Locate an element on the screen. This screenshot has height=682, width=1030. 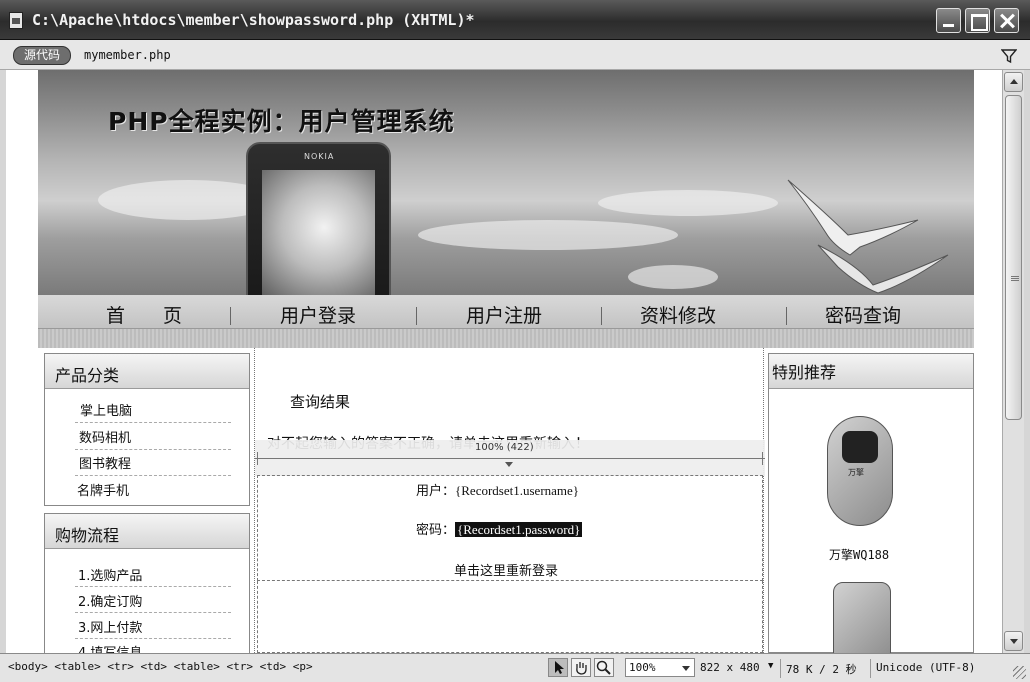
category-item: 掌上电脑 is located at coordinates (106, 409).